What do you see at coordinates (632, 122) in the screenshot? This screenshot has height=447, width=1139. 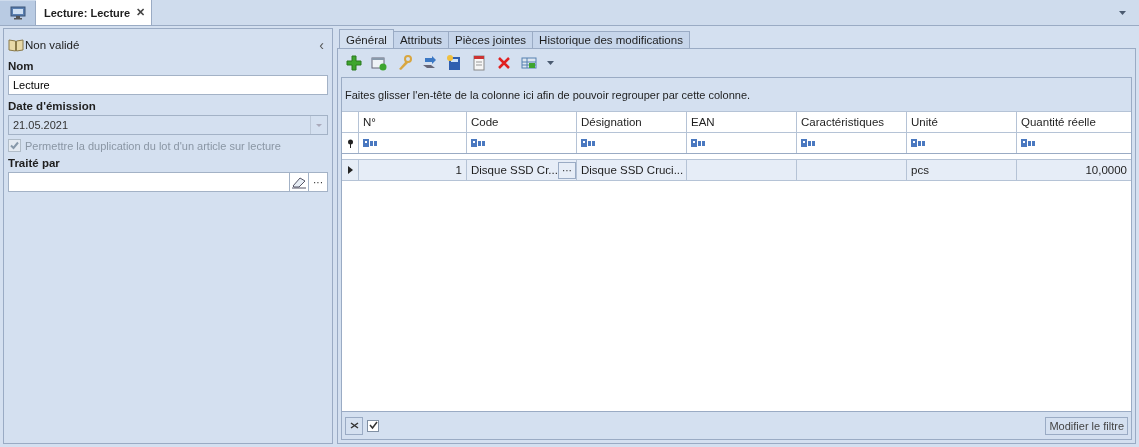 I see `column-header: Désignation` at bounding box center [632, 122].